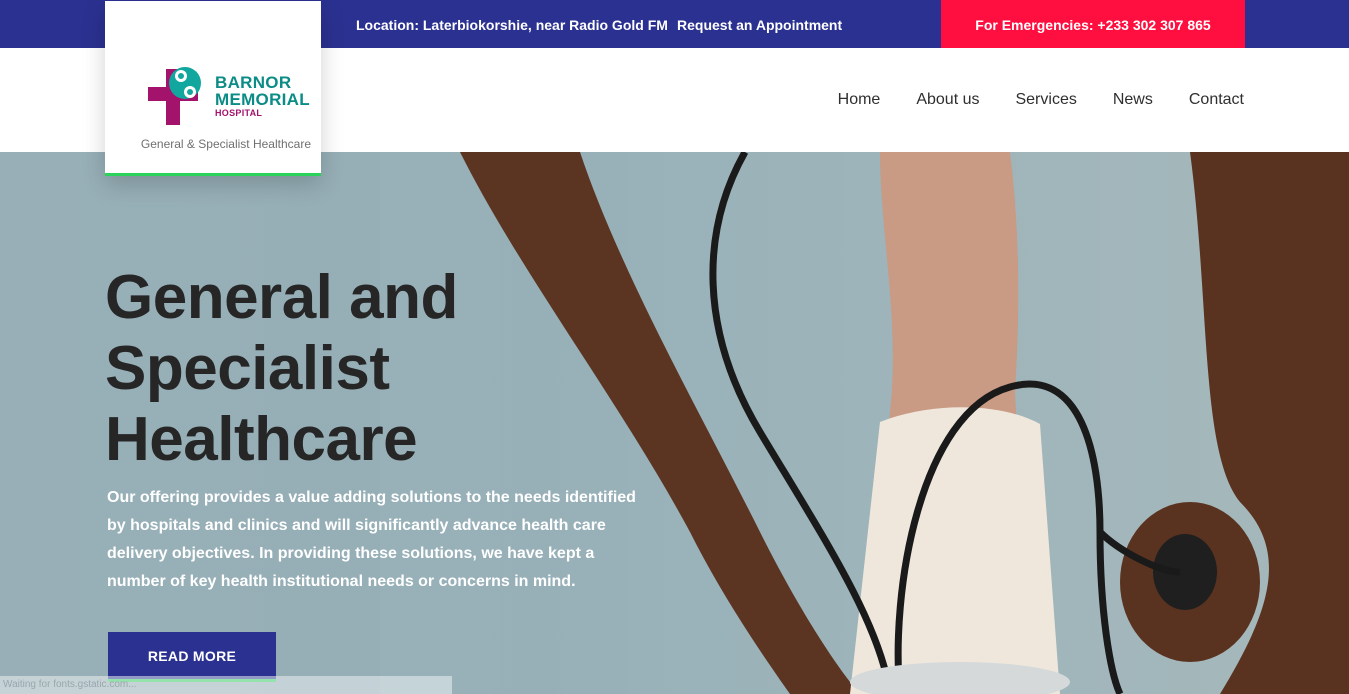 The image size is (1349, 694). I want to click on hero-title: General and Specialist Healthcare, so click(365, 368).